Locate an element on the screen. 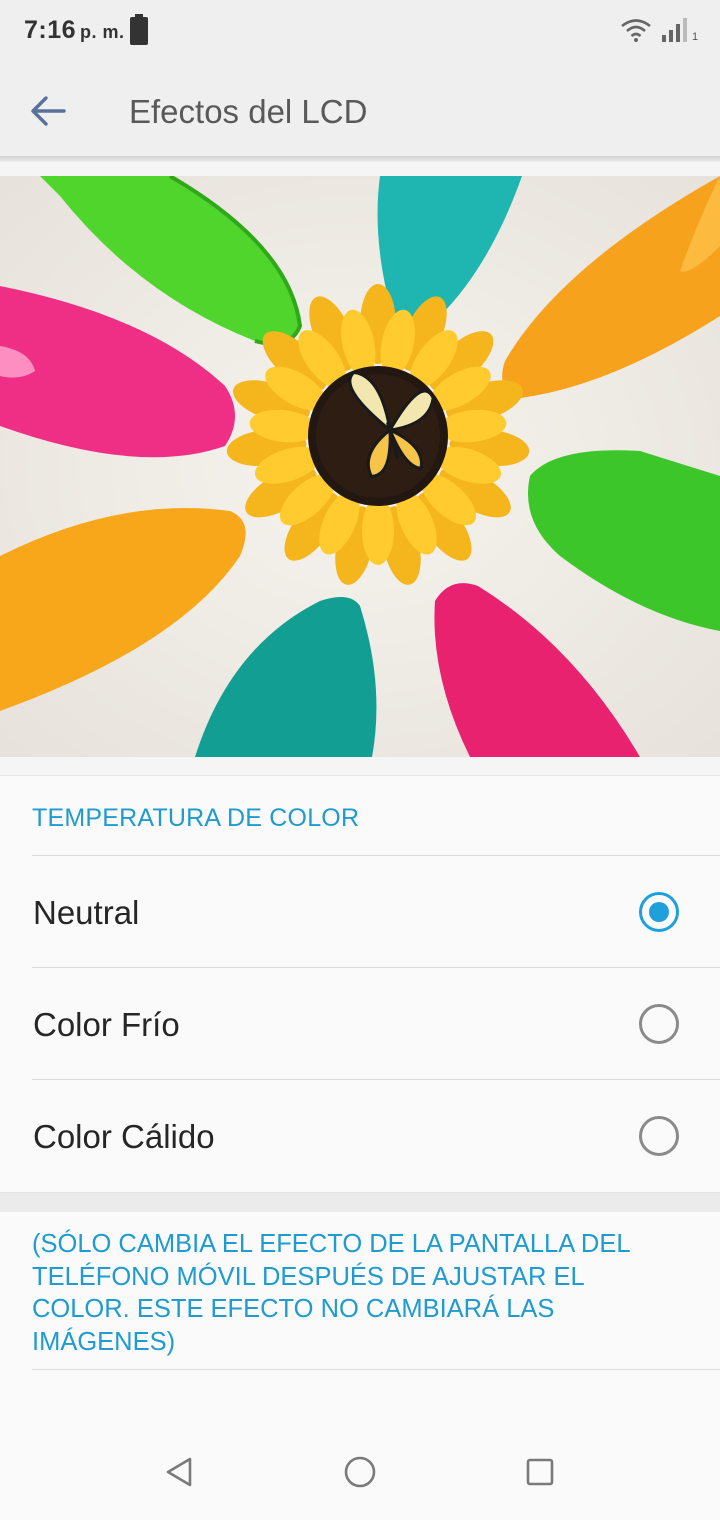  back-arrow-icon is located at coordinates (48, 111).